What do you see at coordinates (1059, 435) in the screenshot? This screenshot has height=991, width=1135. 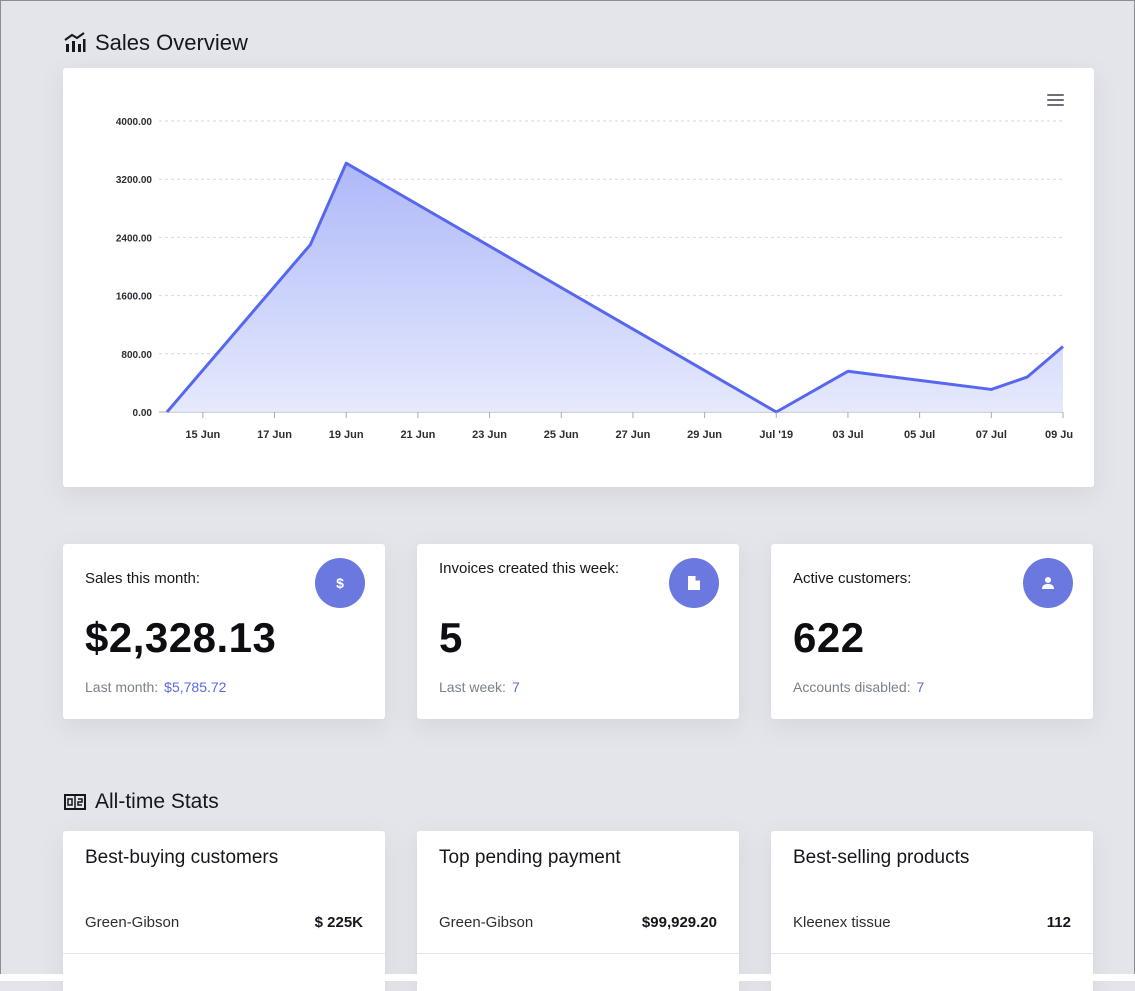 I see `x-tick-label: 09 Ju` at bounding box center [1059, 435].